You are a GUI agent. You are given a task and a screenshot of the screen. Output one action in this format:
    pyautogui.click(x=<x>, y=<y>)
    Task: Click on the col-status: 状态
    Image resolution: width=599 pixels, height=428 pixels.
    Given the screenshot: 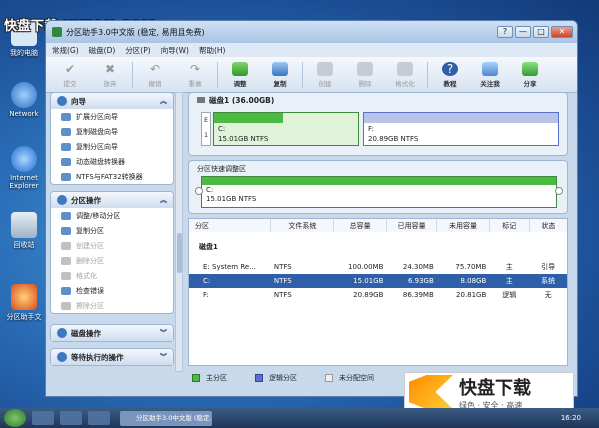 What is the action you would take?
    pyautogui.click(x=548, y=225)
    